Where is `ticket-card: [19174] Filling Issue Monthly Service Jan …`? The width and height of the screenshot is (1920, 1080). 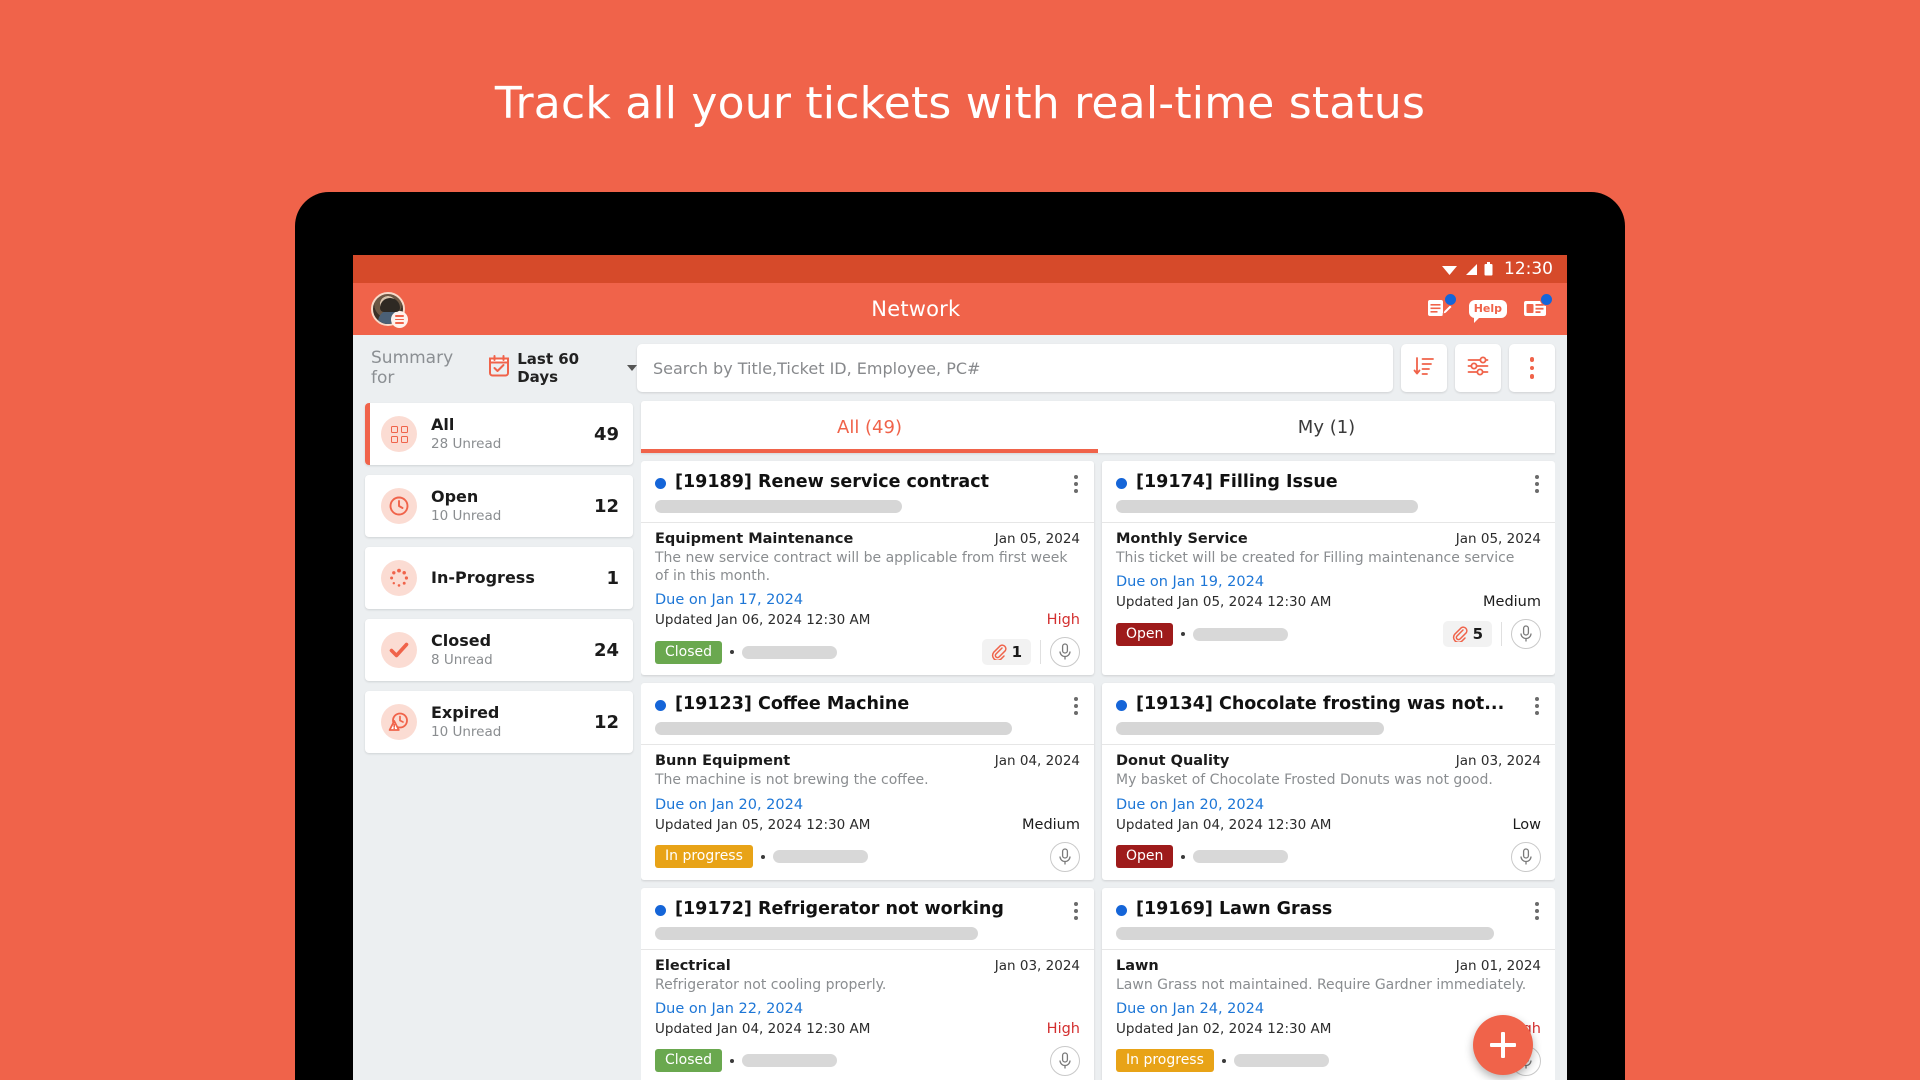
ticket-card: [19174] Filling Issue Monthly Service Jan … is located at coordinates (1328, 568).